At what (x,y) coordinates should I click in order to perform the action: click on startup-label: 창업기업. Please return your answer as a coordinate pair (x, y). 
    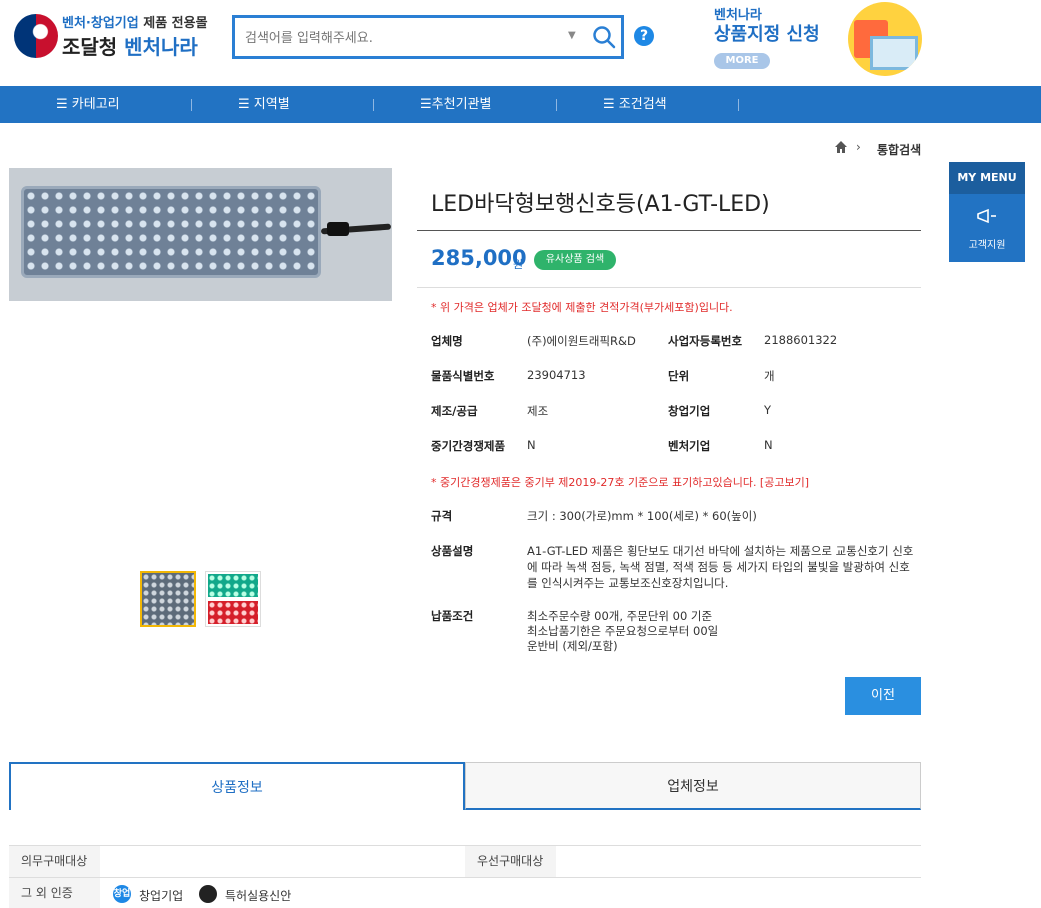
    Looking at the image, I should click on (689, 411).